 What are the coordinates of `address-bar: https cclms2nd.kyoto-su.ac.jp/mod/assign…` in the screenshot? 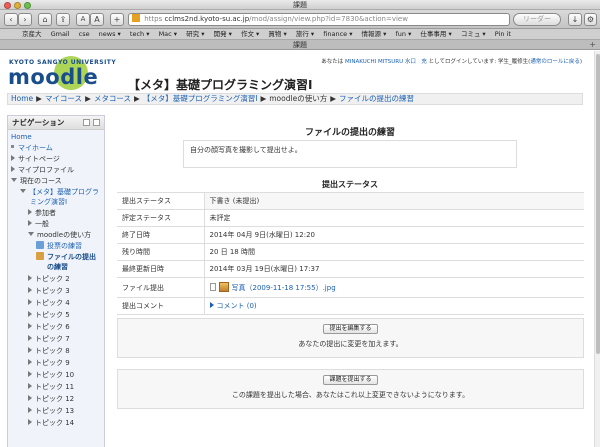 It's located at (319, 19).